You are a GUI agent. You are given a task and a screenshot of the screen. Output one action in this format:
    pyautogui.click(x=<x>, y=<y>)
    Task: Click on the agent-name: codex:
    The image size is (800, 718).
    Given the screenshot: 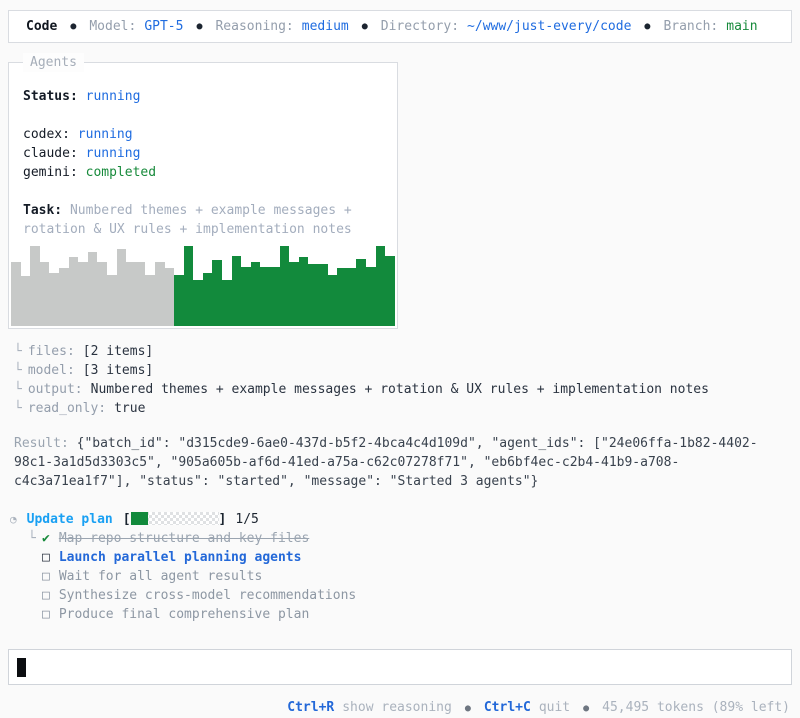 What is the action you would take?
    pyautogui.click(x=46, y=134)
    